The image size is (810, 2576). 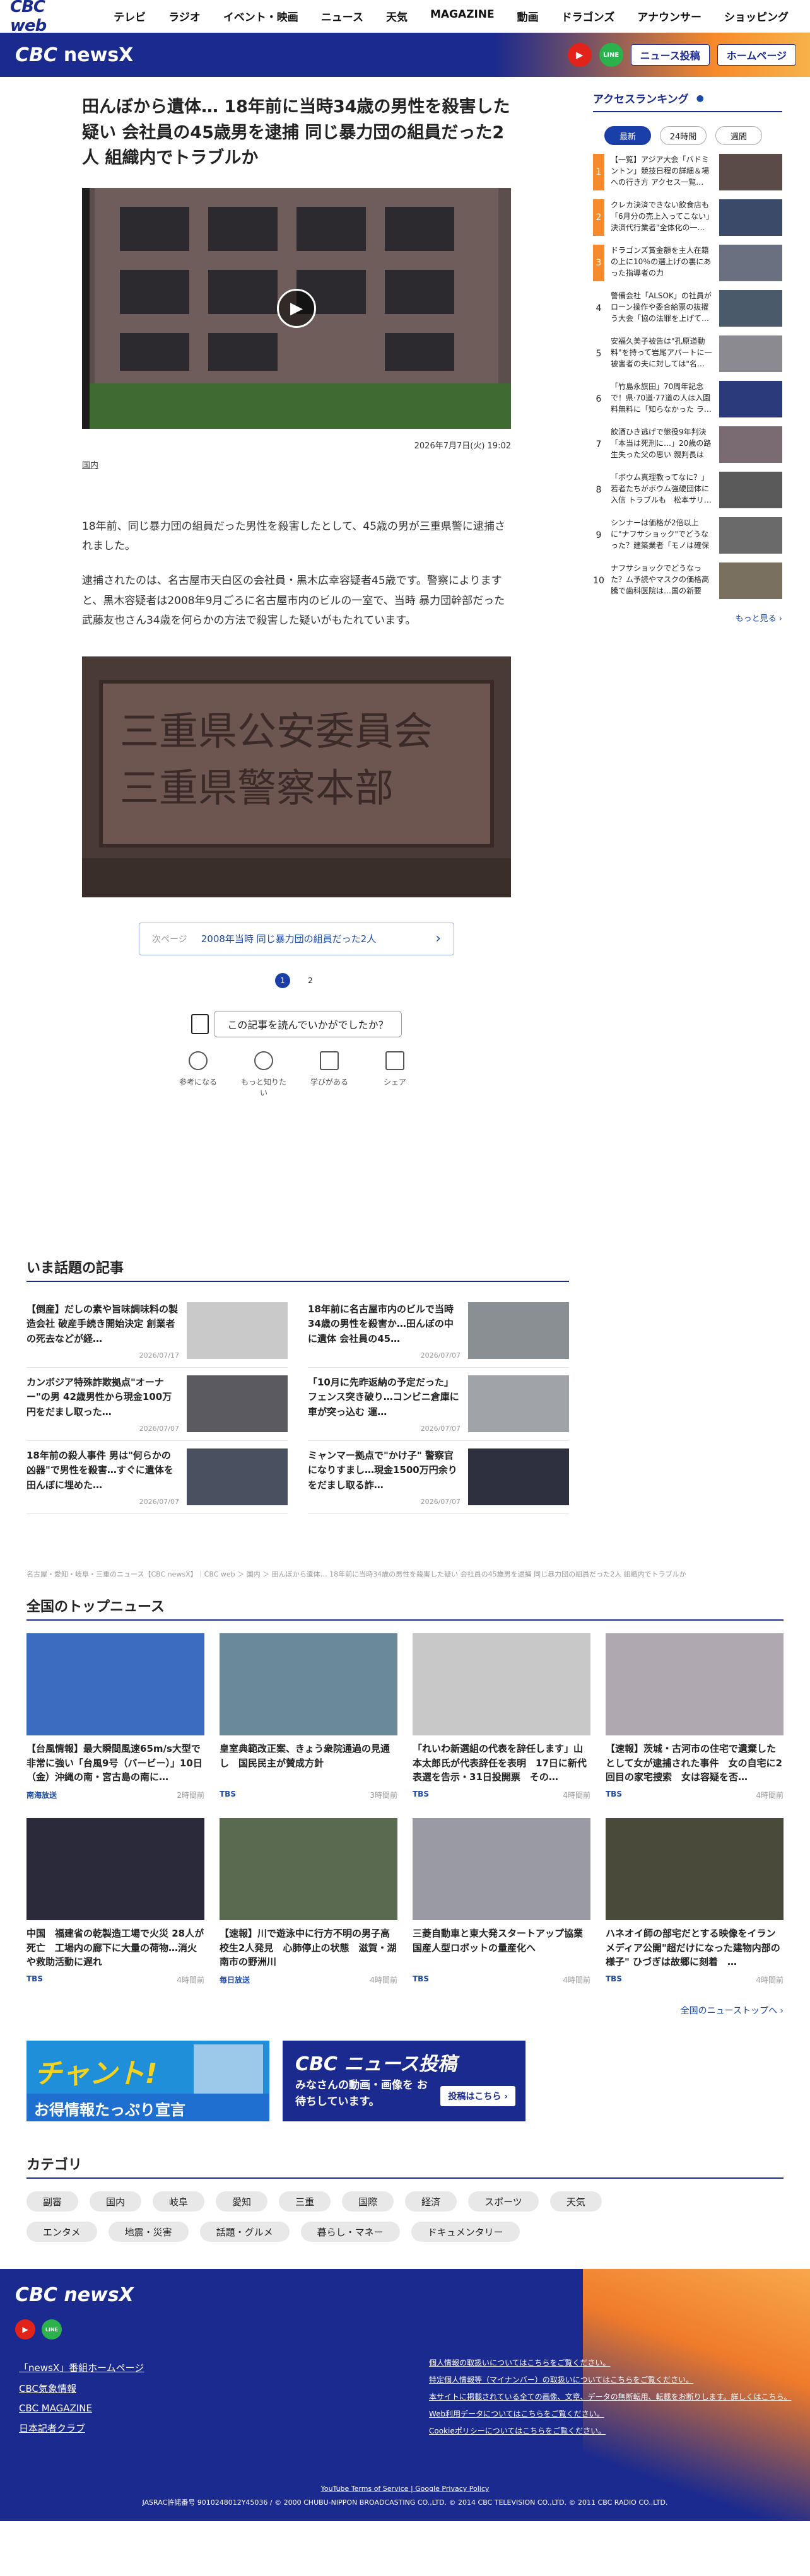 I want to click on reaction-more: もっと知りたい, so click(x=264, y=1074).